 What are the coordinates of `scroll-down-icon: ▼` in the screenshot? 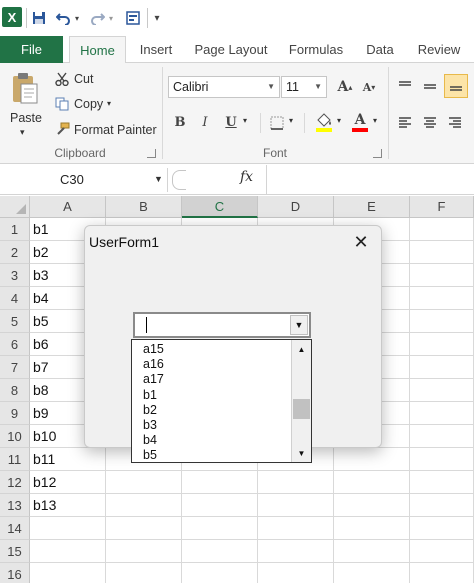 It's located at (301, 453).